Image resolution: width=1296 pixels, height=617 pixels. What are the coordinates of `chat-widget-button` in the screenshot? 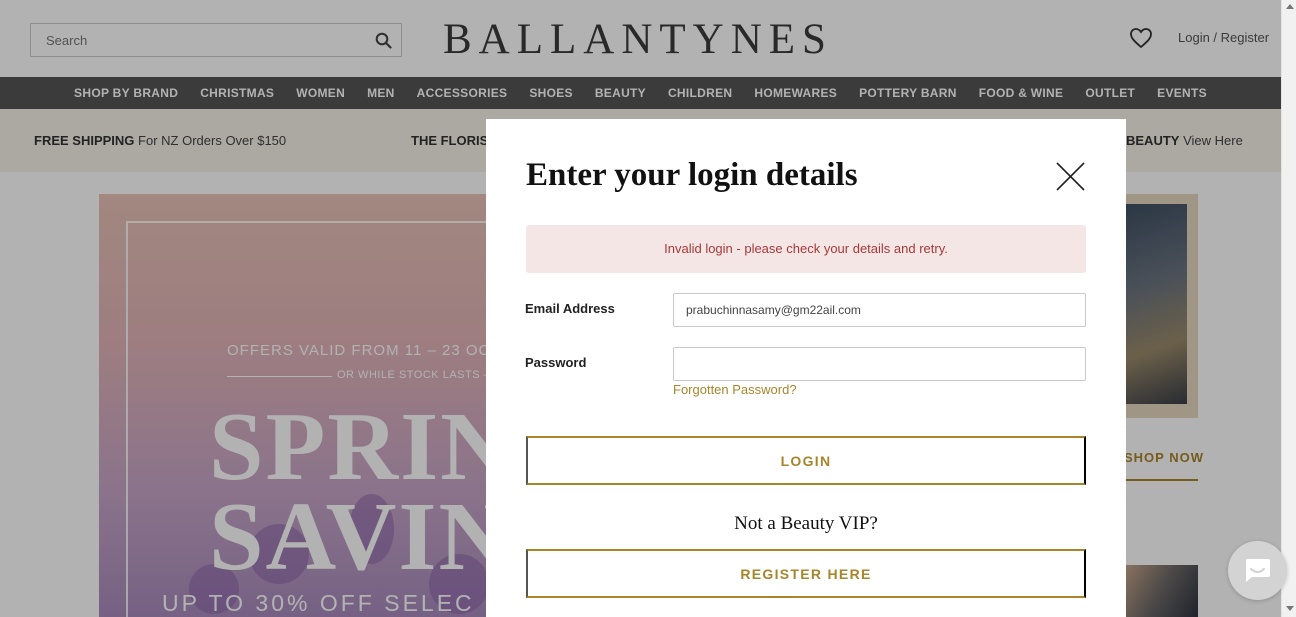 It's located at (1257, 570).